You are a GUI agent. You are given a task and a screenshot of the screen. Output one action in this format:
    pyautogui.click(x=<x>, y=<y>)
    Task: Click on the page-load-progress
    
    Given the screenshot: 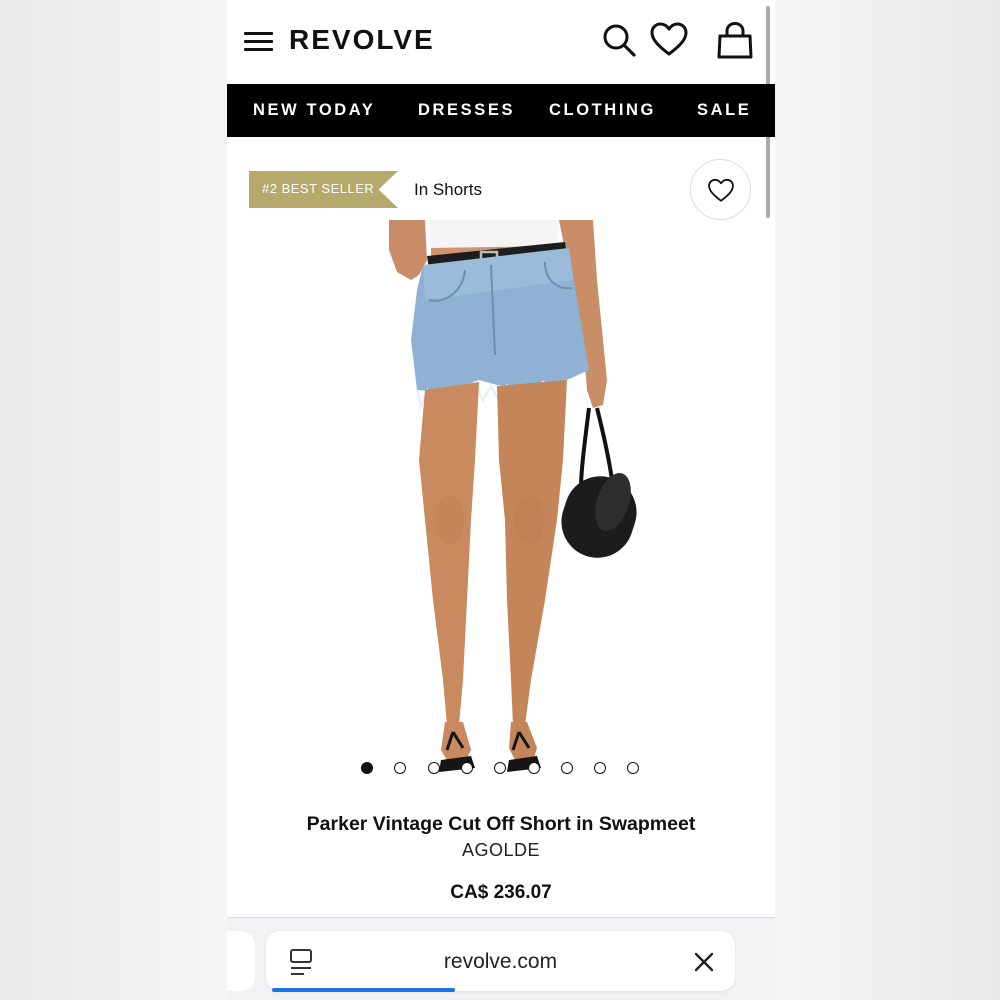 What is the action you would take?
    pyautogui.click(x=363, y=990)
    